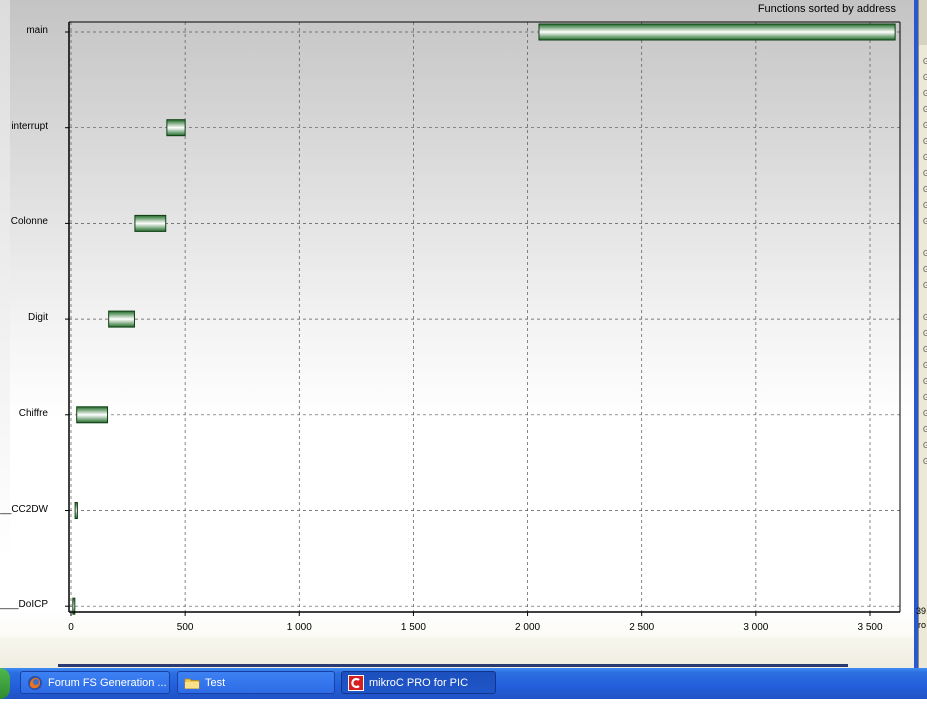 This screenshot has width=927, height=723. I want to click on taskbar-button-test: Test, so click(256, 682).